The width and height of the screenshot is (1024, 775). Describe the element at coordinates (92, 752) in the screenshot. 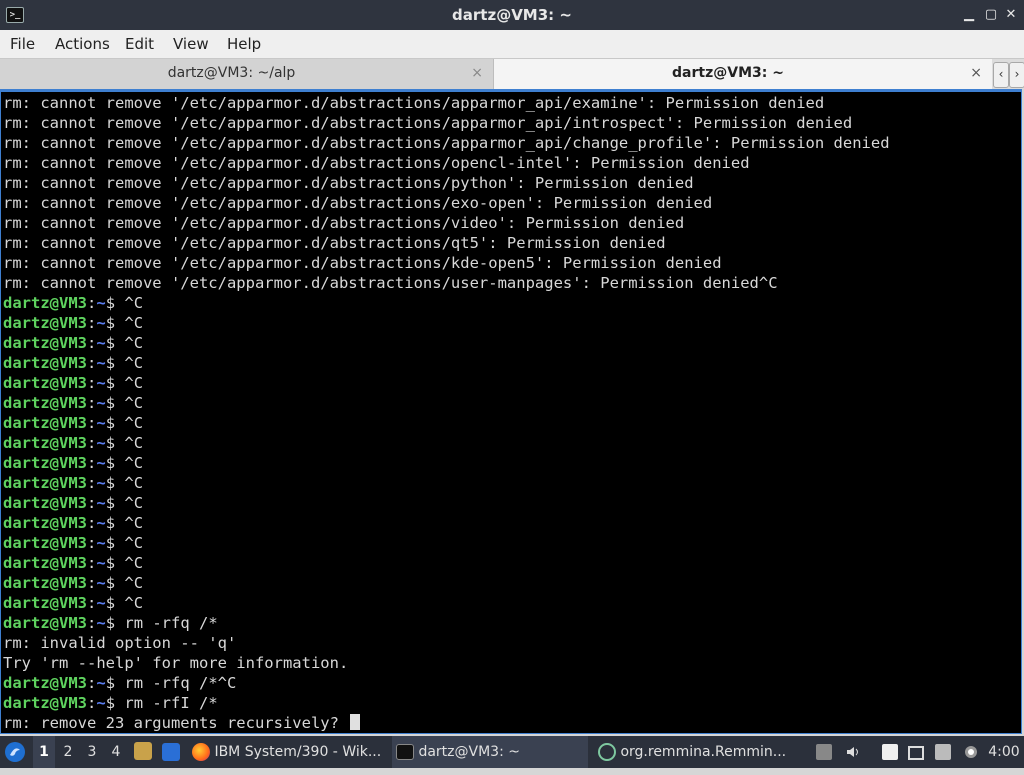

I see `workspace-3: 3` at that location.